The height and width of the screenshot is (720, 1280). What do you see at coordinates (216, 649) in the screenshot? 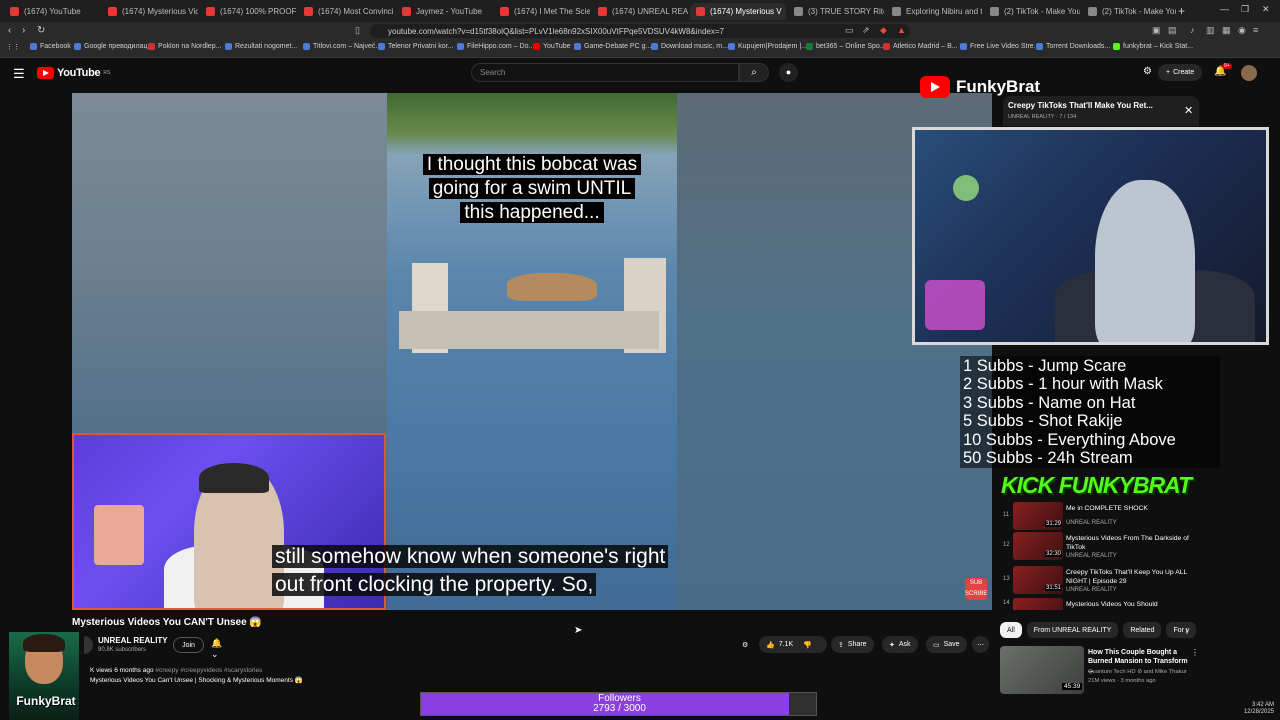
I see `subscription-bell-icon: 🔔⌄` at bounding box center [216, 649].